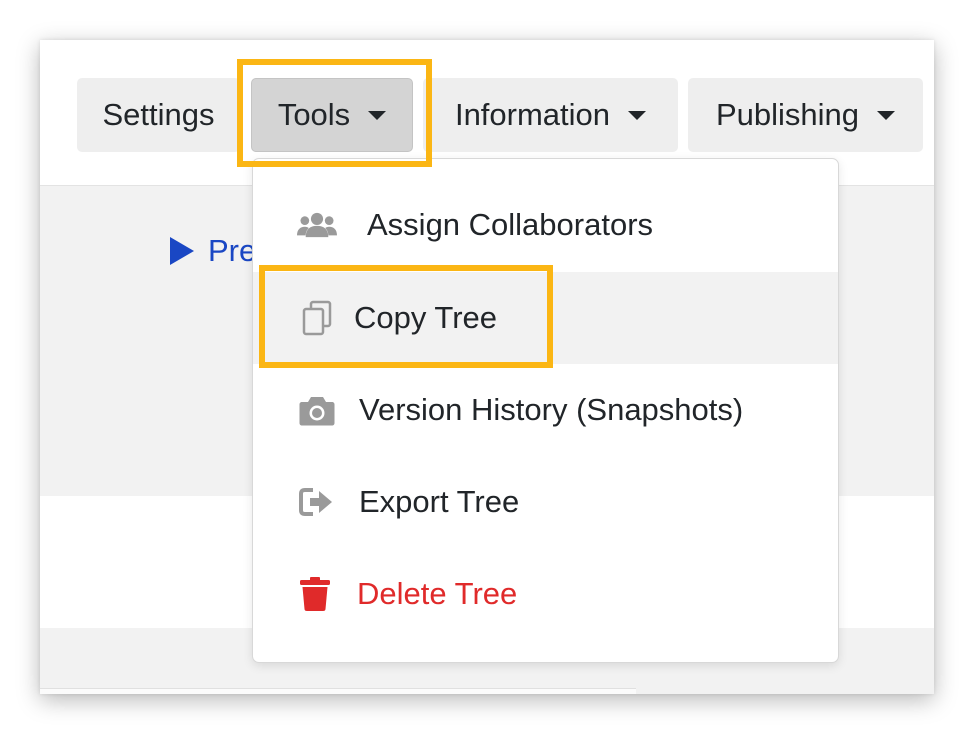  Describe the element at coordinates (545, 594) in the screenshot. I see `menu-item-delete-tree: Delete Tree` at that location.